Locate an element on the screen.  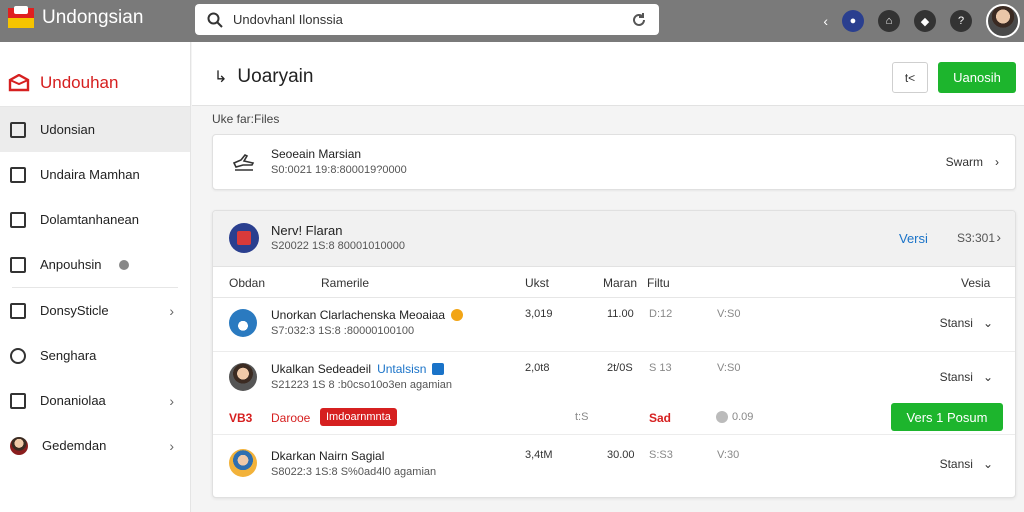
page-header: ↳ Uoaryain t< Uanosih is located at coordinates (608, 74).